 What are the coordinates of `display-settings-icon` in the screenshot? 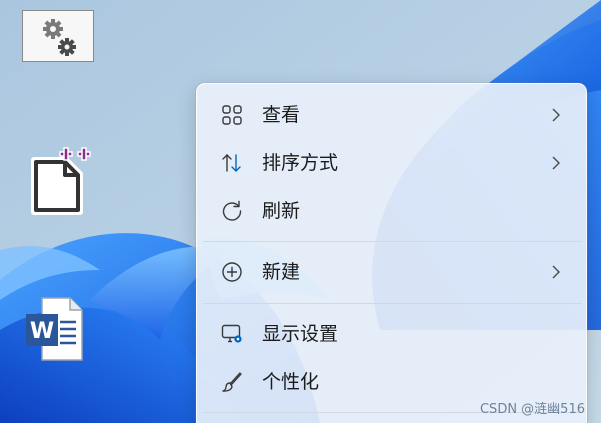 It's located at (231, 333).